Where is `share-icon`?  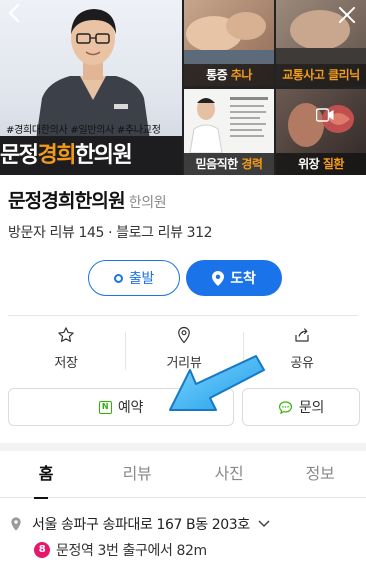 share-icon is located at coordinates (302, 335).